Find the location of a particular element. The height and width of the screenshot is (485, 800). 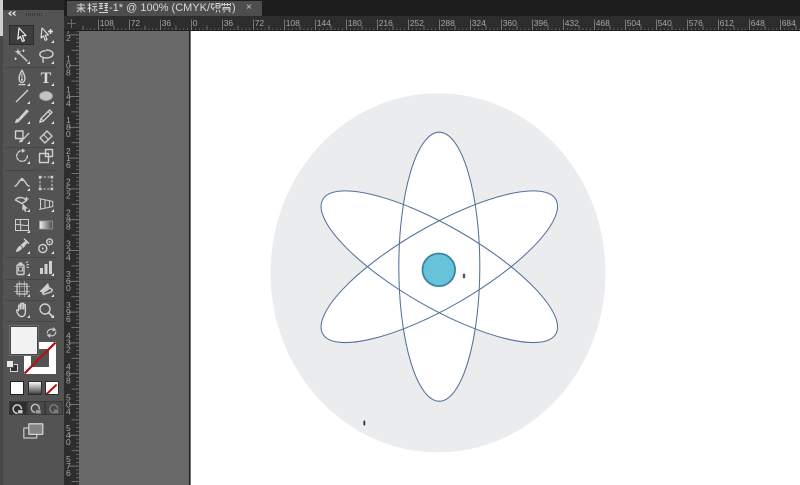

svg-text: 648 is located at coordinates (758, 23).